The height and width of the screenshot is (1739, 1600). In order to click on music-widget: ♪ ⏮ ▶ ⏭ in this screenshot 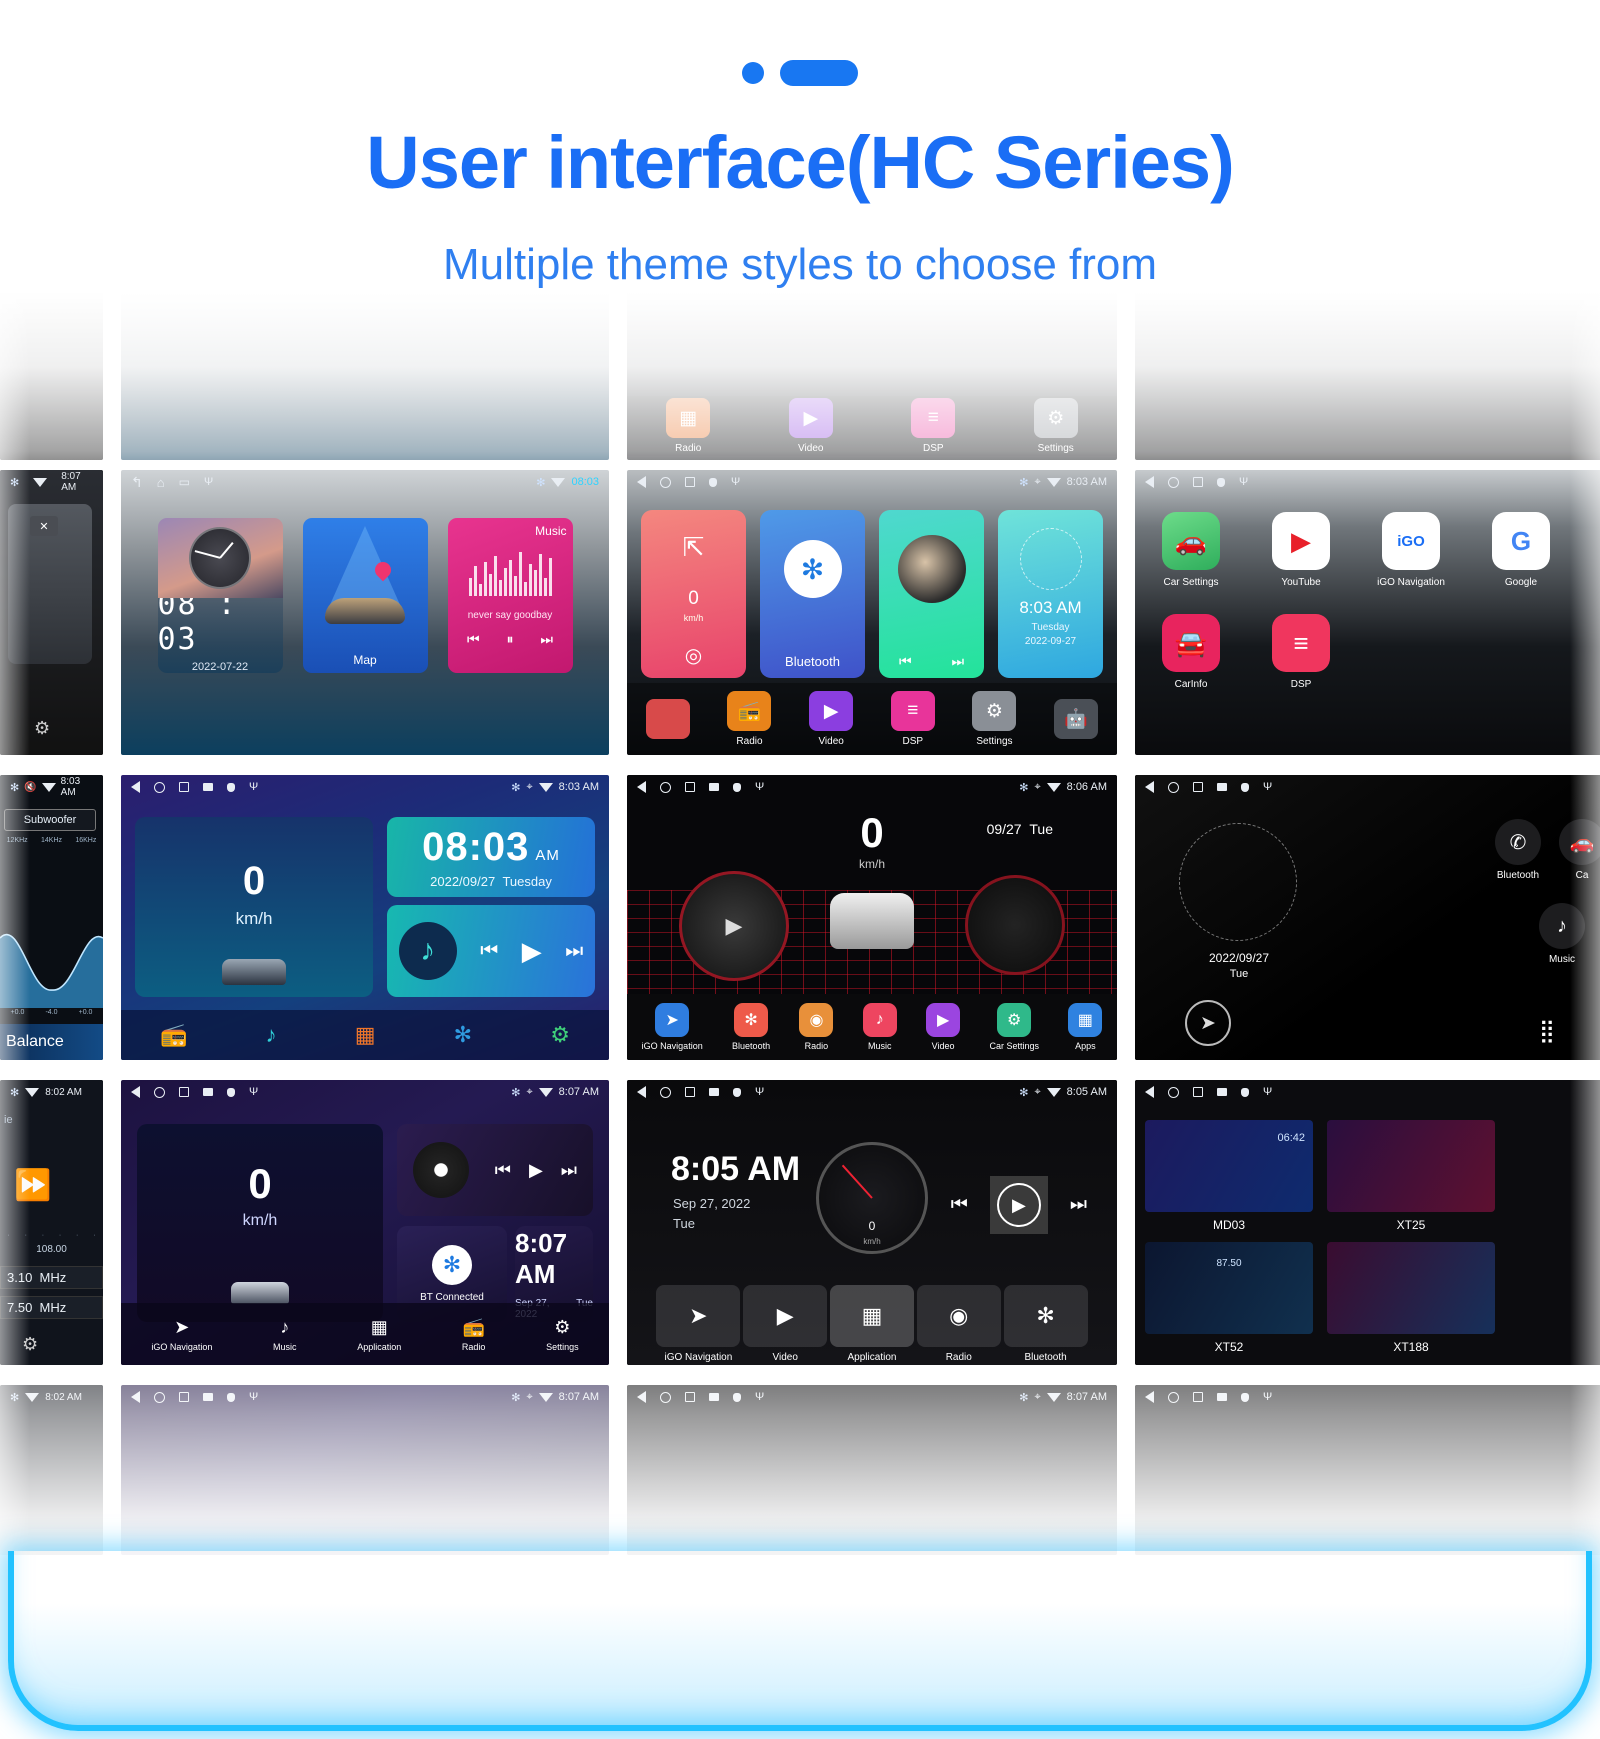, I will do `click(491, 951)`.